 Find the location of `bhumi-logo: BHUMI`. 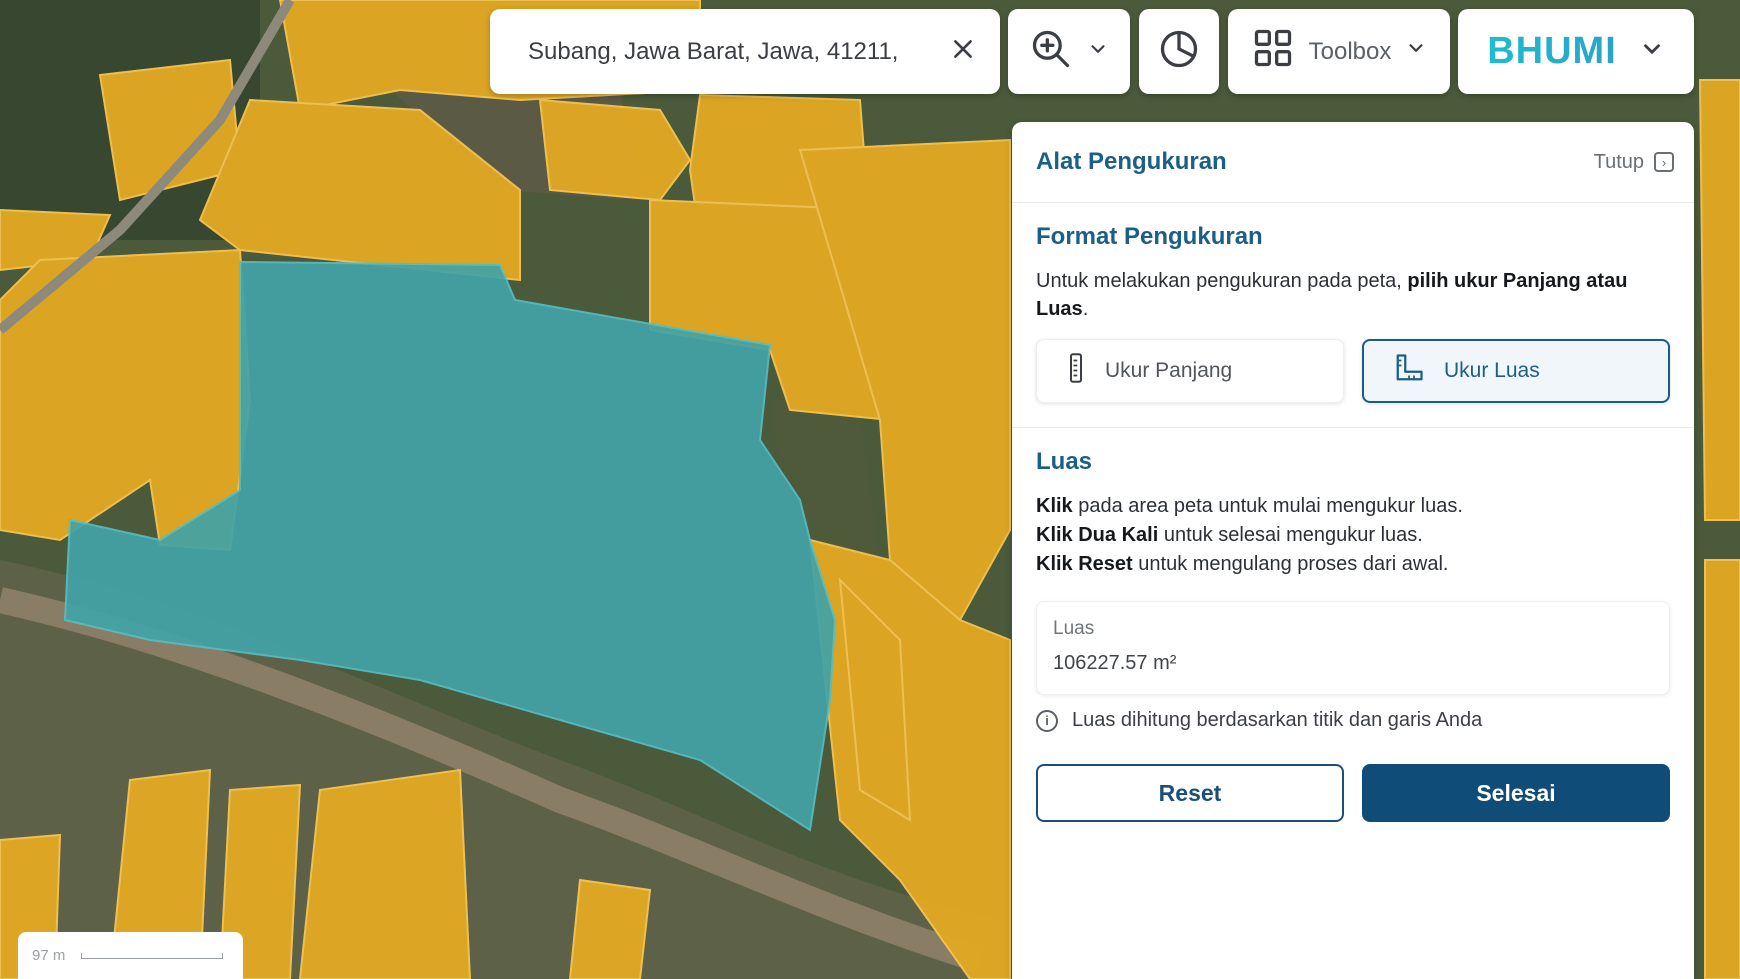

bhumi-logo: BHUMI is located at coordinates (1552, 51).